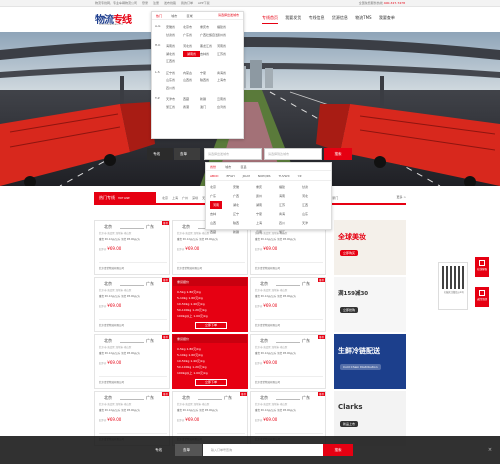 Image resolution: width=500 pixels, height=464 pixels. What do you see at coordinates (174, 61) in the screenshot?
I see `city-option: 江西省` at bounding box center [174, 61].